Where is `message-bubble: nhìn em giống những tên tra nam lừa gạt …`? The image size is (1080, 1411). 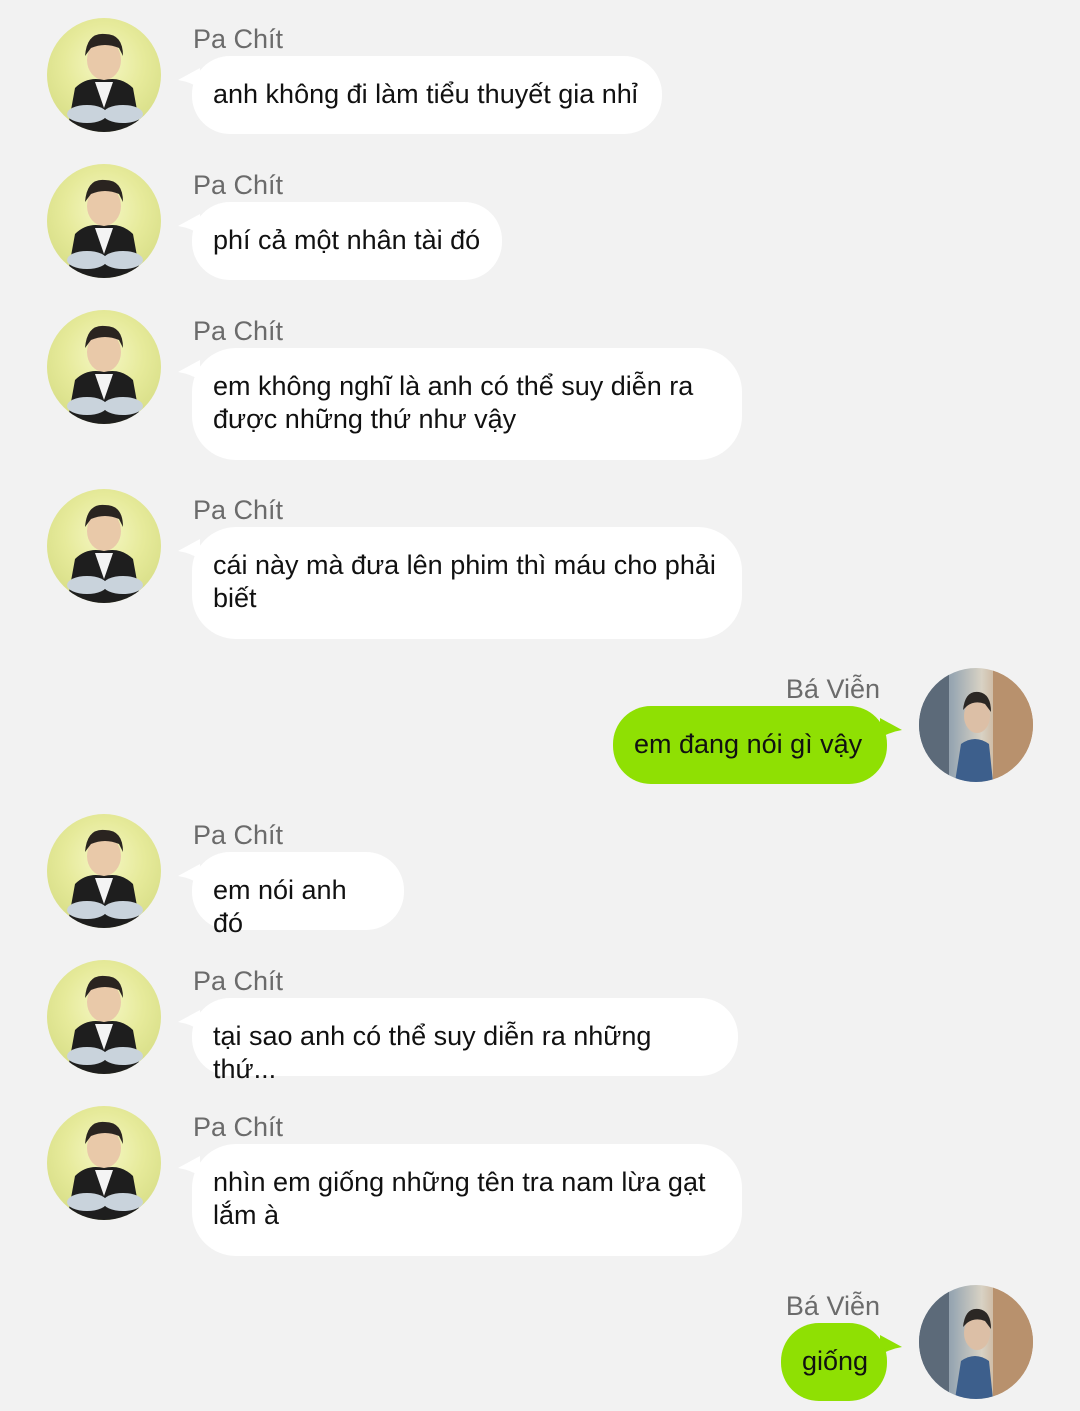
message-bubble: nhìn em giống những tên tra nam lừa gạt … is located at coordinates (467, 1200).